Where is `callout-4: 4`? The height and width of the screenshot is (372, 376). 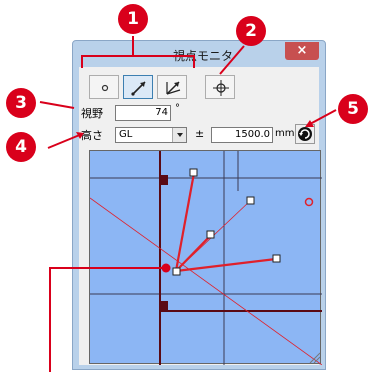
callout-4: 4 is located at coordinates (21, 147).